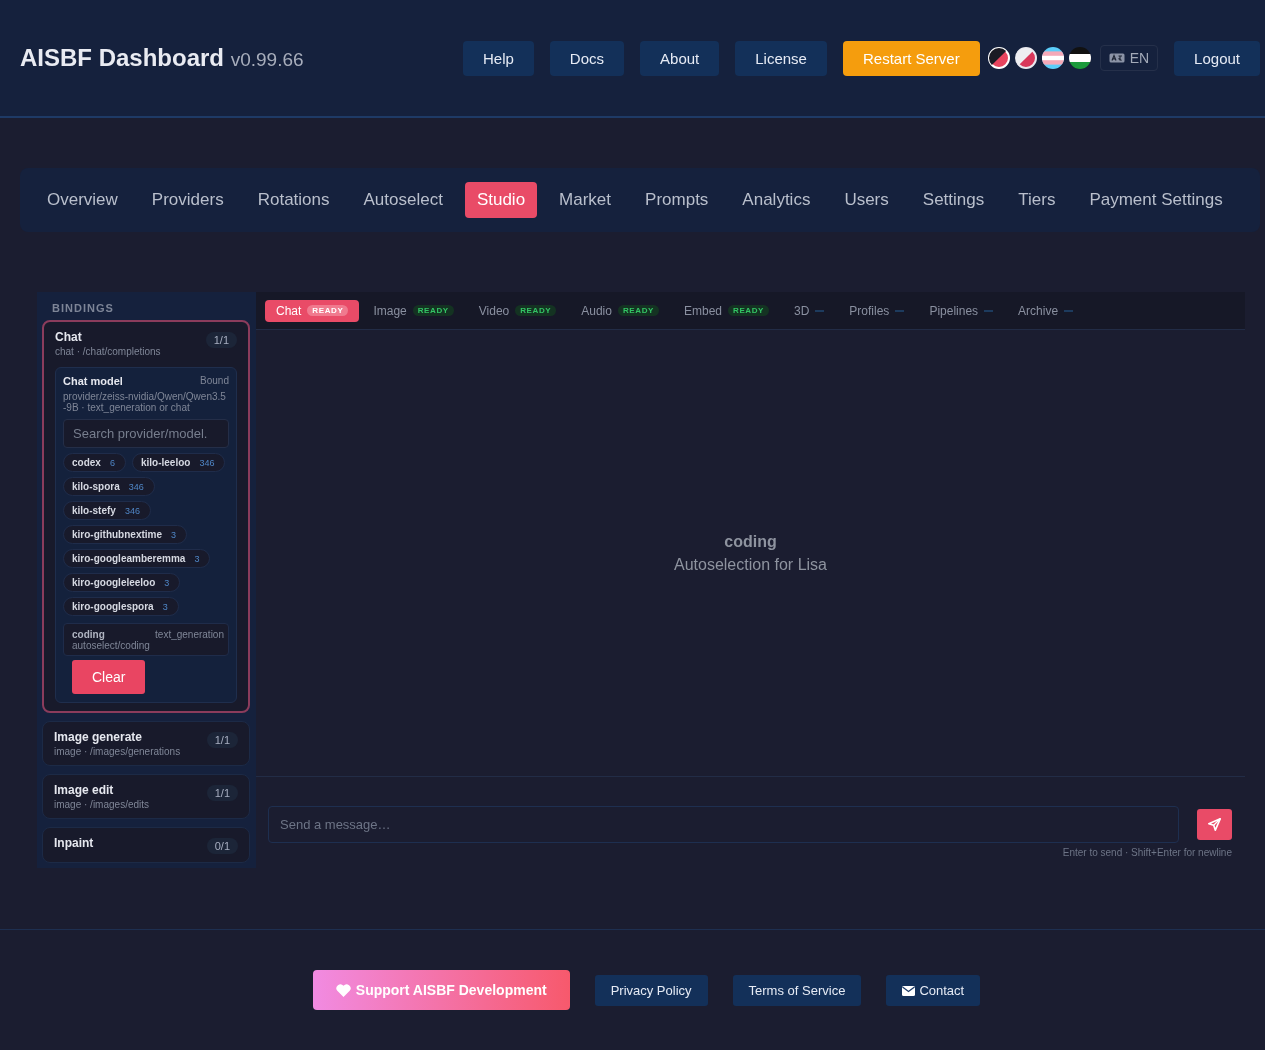  What do you see at coordinates (111, 645) in the screenshot?
I see `result-path: autoselect/coding` at bounding box center [111, 645].